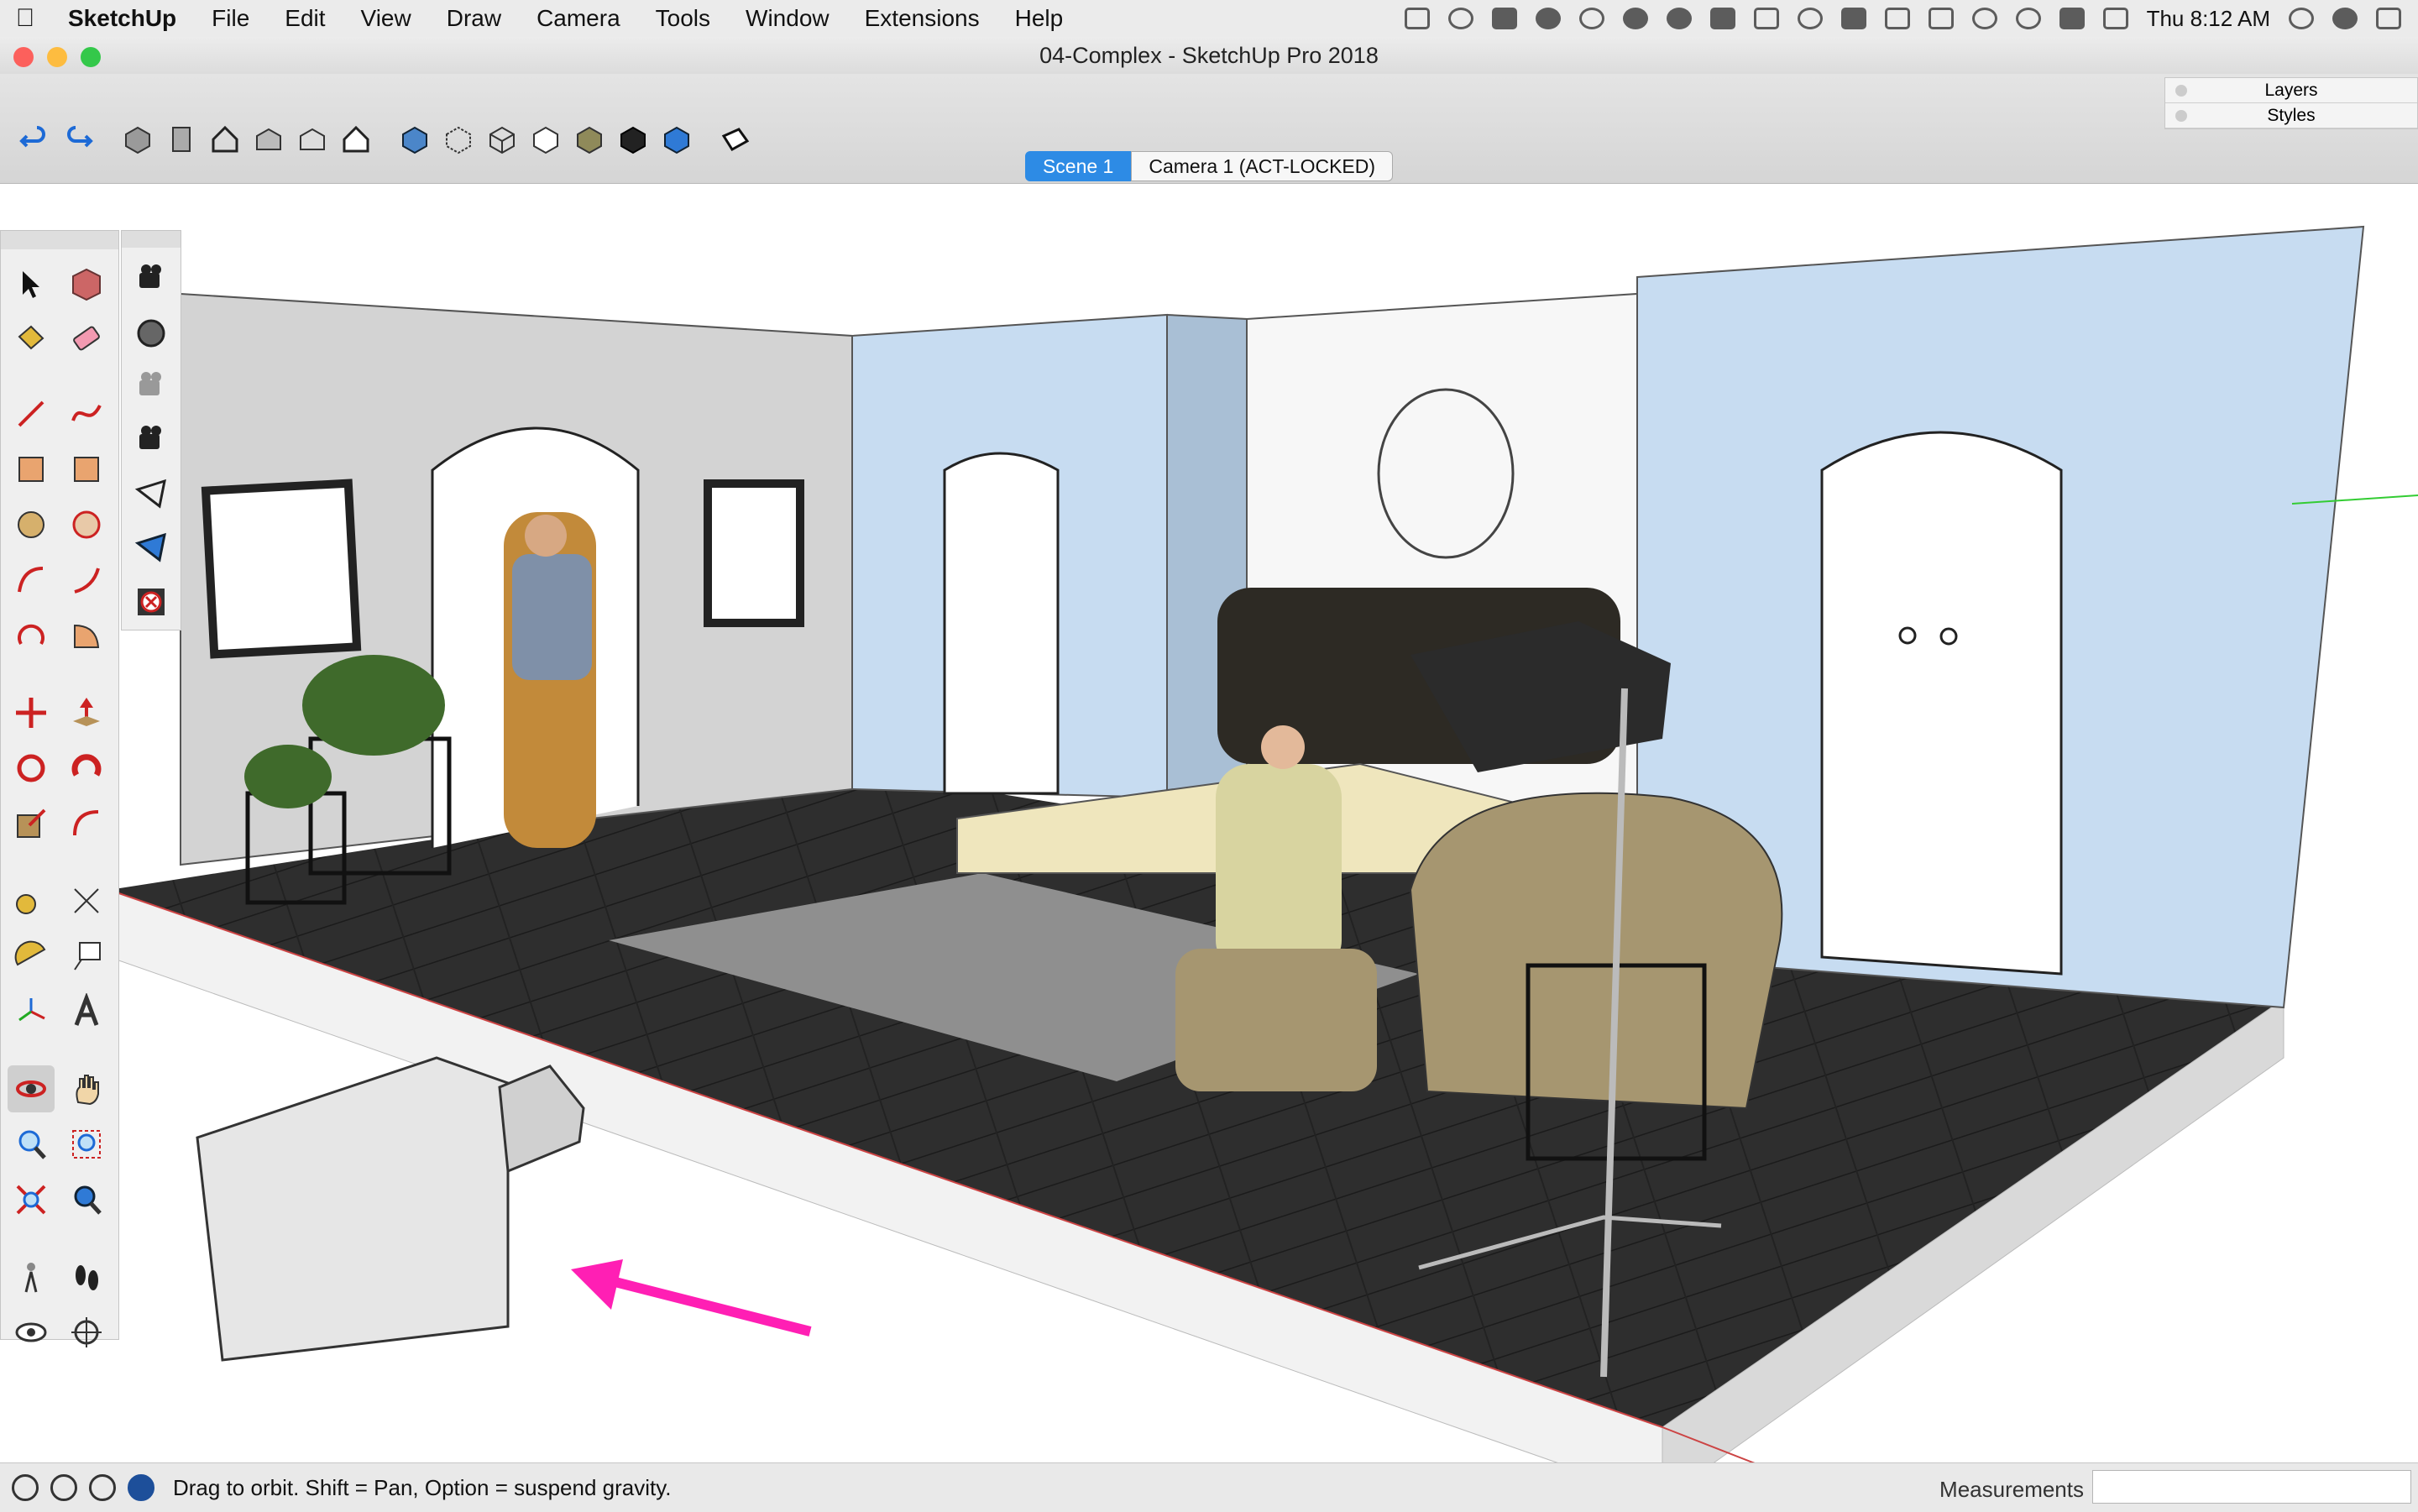  I want to click on pan-tool-icon, so click(86, 1088).